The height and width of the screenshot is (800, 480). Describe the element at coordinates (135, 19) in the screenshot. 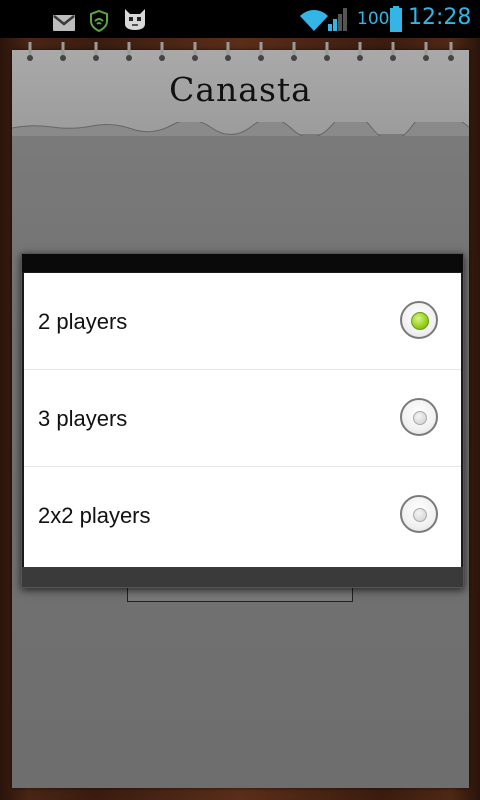

I see `cyanogen-mascot-icon` at that location.